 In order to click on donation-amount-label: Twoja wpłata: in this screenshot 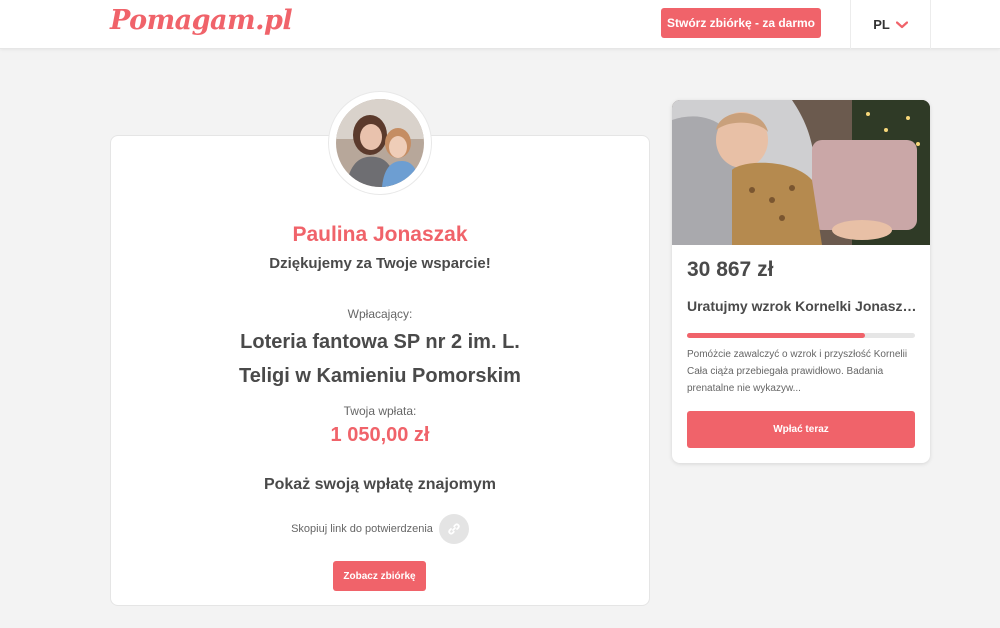, I will do `click(380, 411)`.